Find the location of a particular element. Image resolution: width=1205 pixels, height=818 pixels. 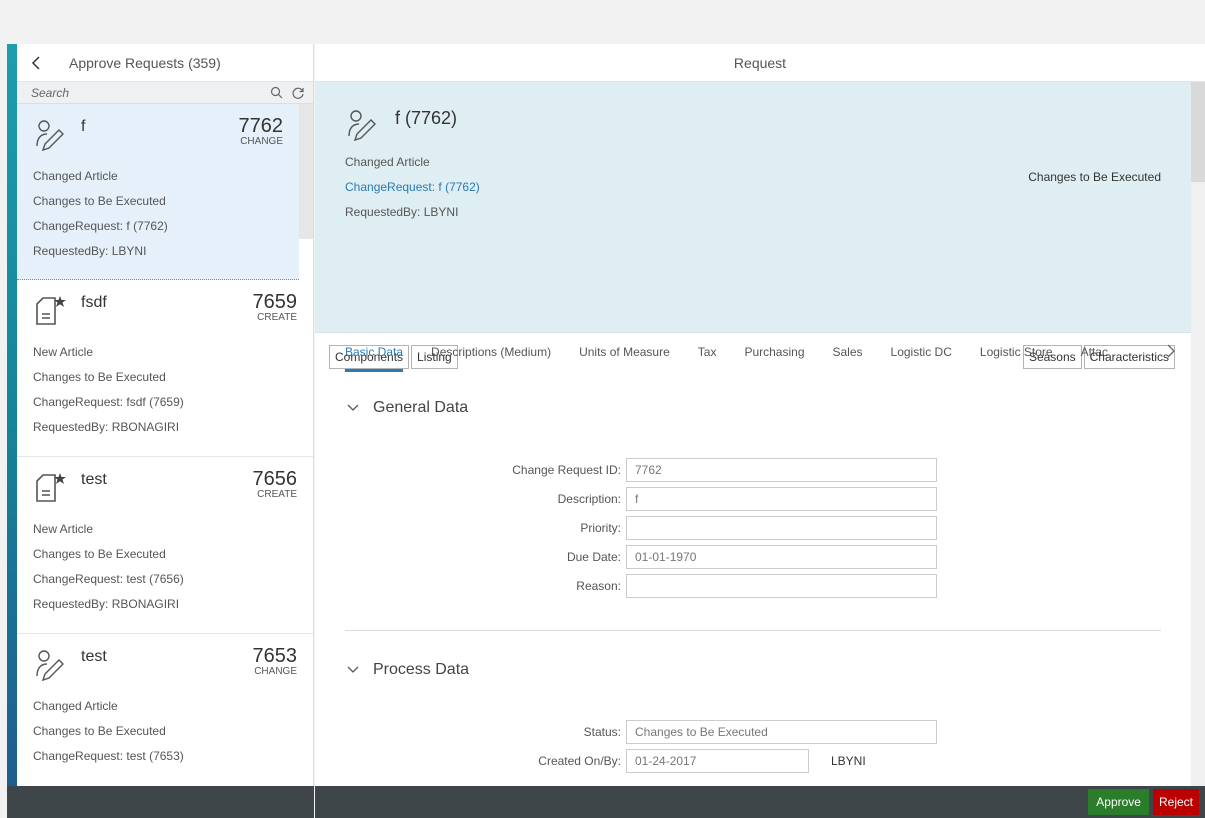

priority-field is located at coordinates (781, 527).